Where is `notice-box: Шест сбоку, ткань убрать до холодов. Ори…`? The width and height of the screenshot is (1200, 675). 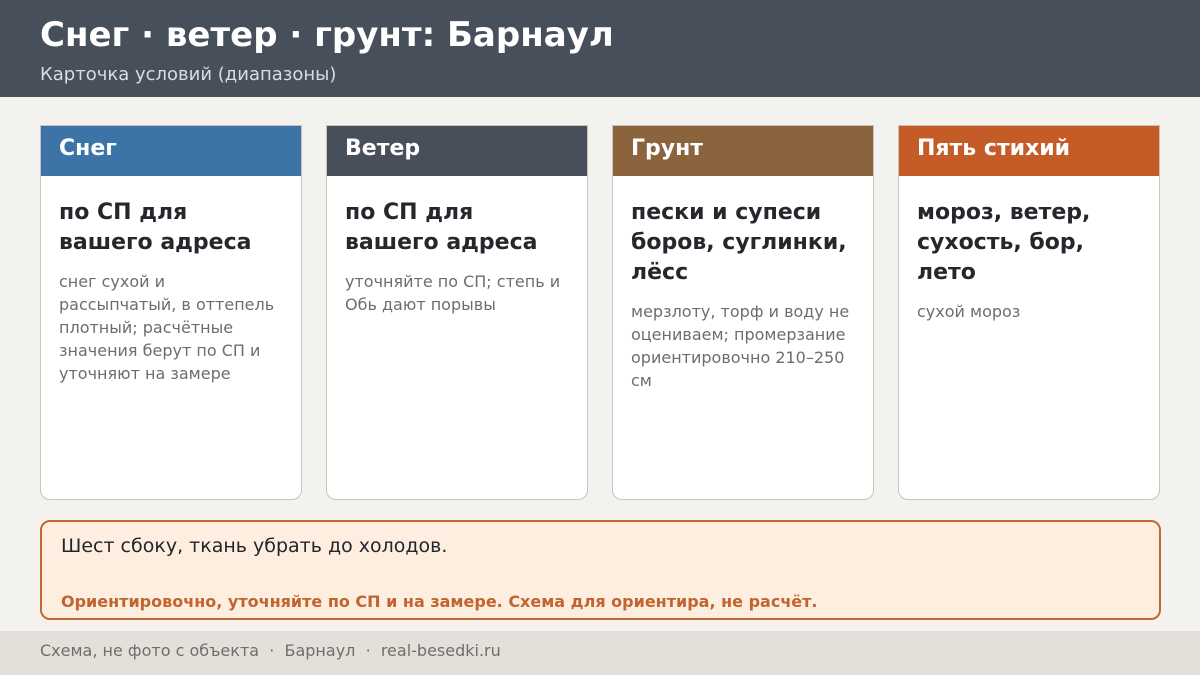 notice-box: Шест сбоку, ткань убрать до холодов. Ори… is located at coordinates (600, 570).